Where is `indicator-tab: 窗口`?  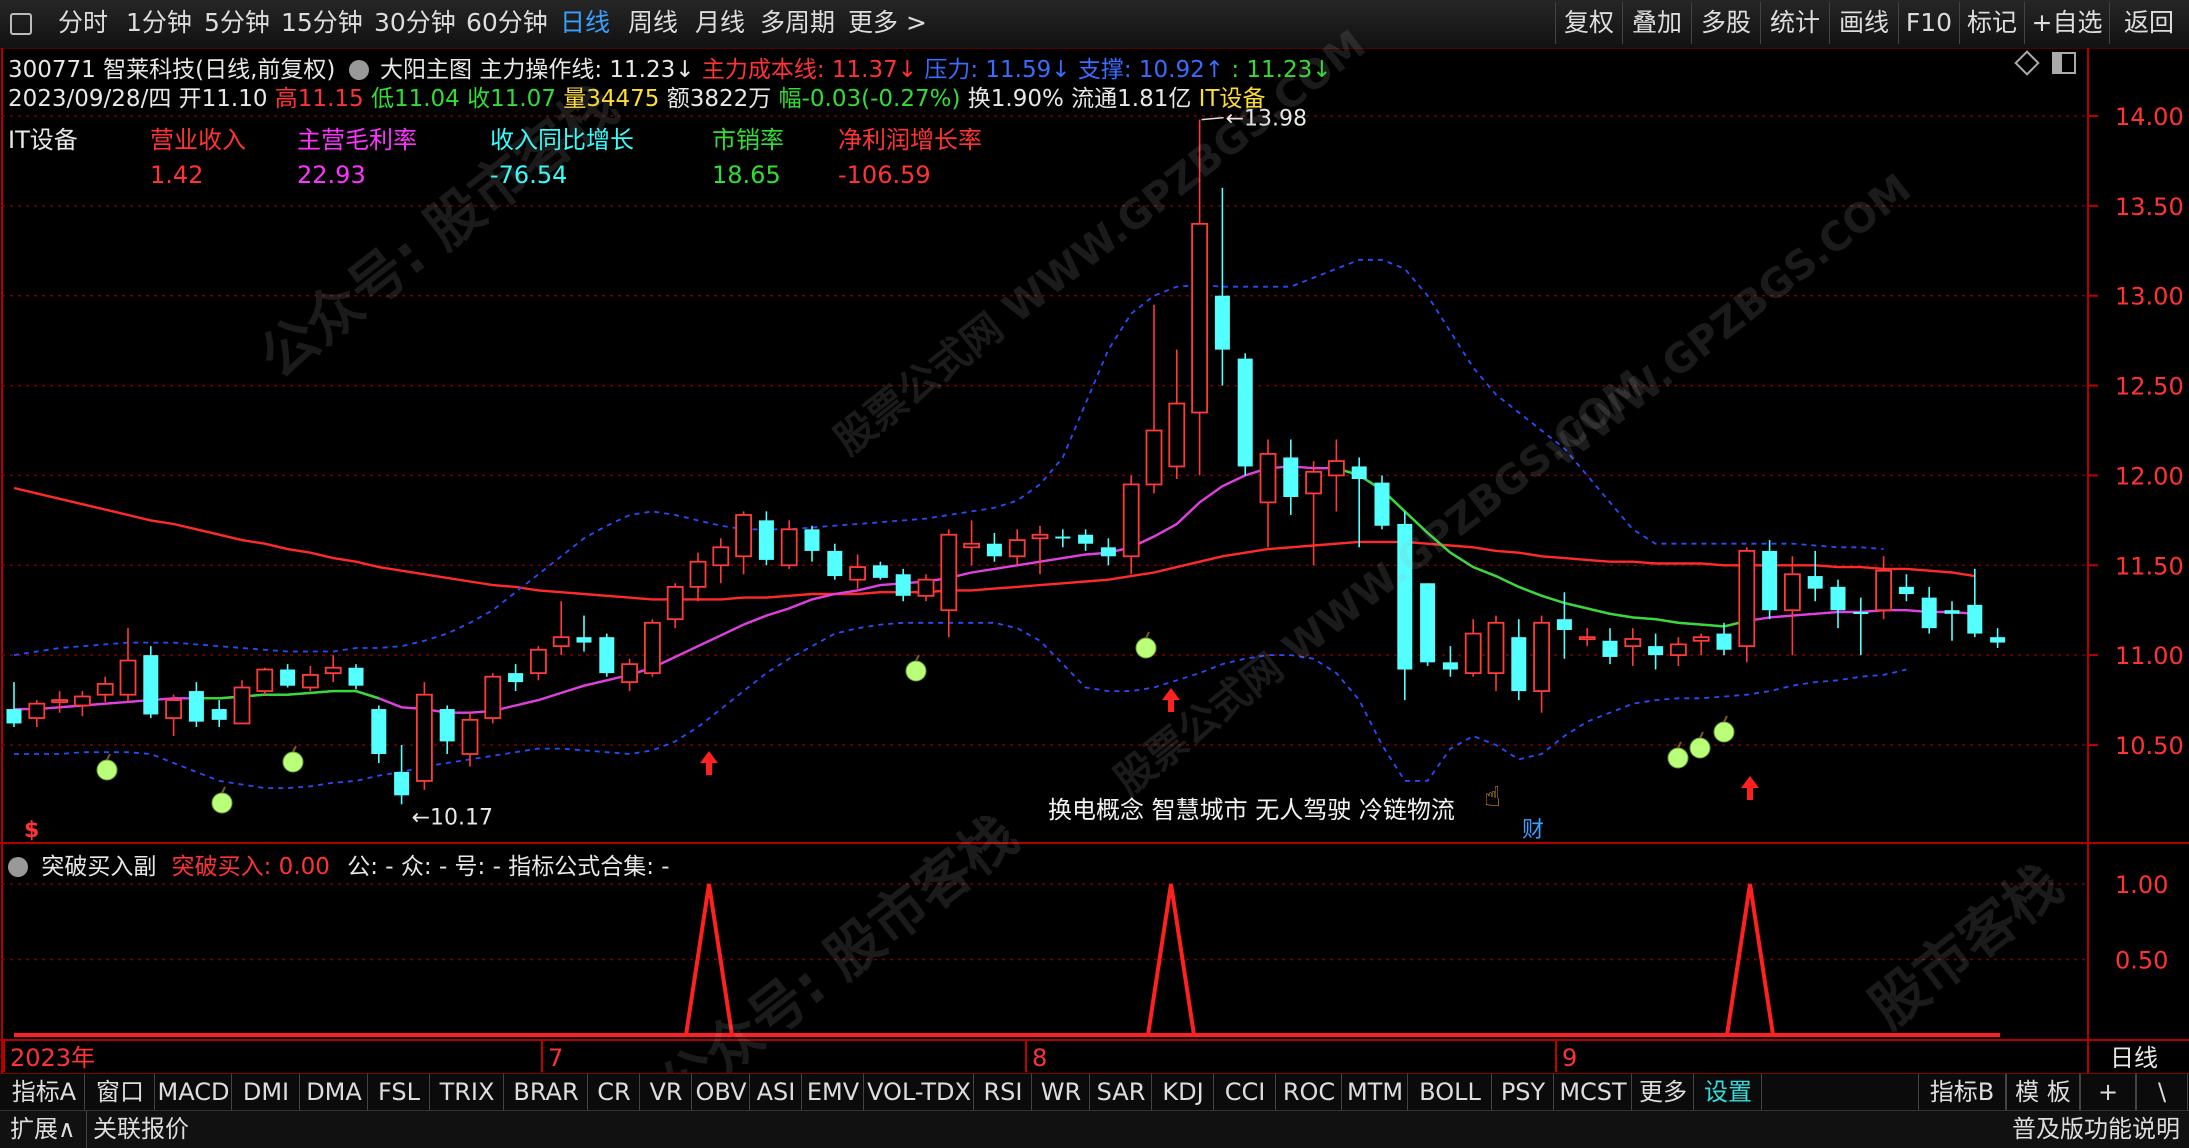 indicator-tab: 窗口 is located at coordinates (120, 1092).